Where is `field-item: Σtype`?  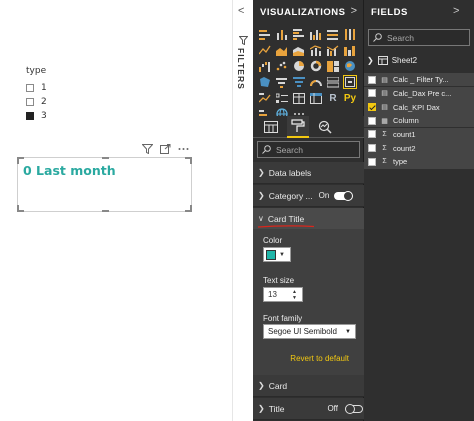
field-item: Σtype is located at coordinates (419, 162).